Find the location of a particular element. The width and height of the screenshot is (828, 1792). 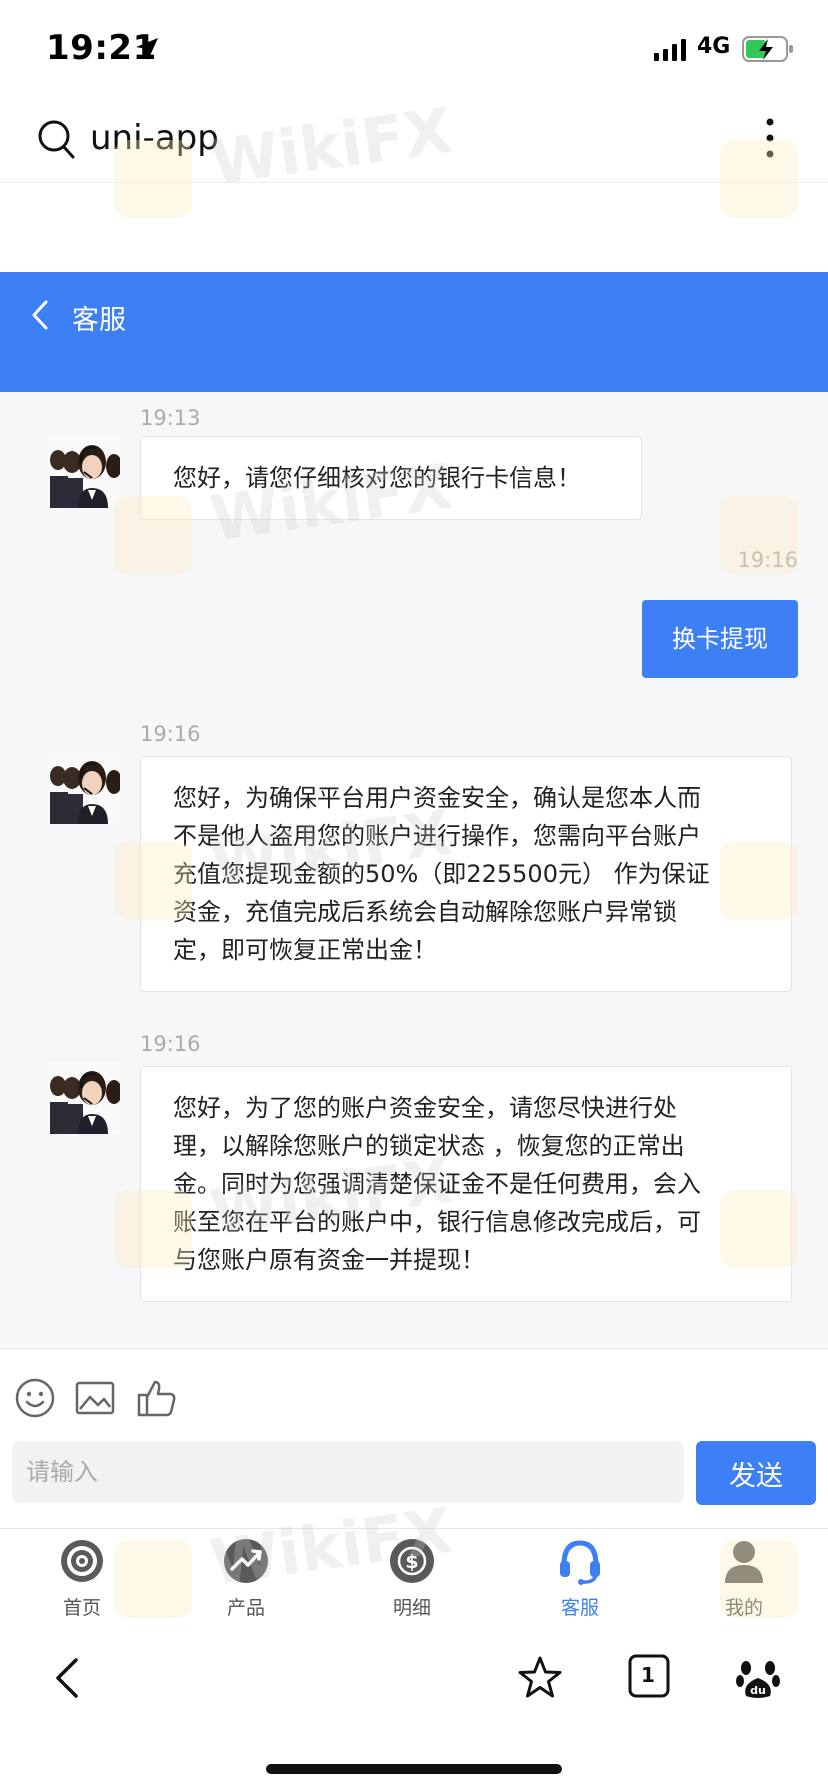

back-chevron-icon is located at coordinates (40, 315).